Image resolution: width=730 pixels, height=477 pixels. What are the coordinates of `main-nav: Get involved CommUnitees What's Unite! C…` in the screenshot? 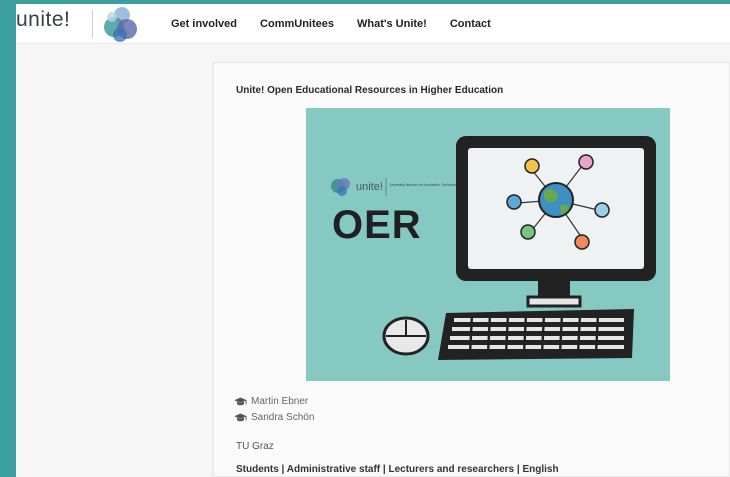 It's located at (342, 24).